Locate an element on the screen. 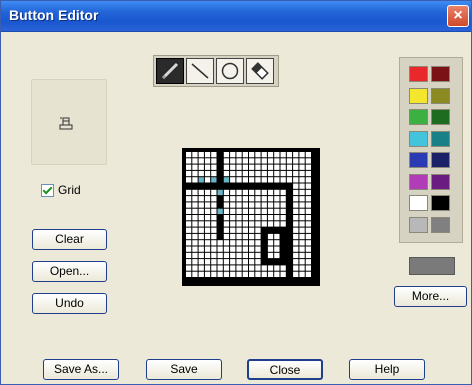 The image size is (472, 385). save-button: Save is located at coordinates (184, 369).